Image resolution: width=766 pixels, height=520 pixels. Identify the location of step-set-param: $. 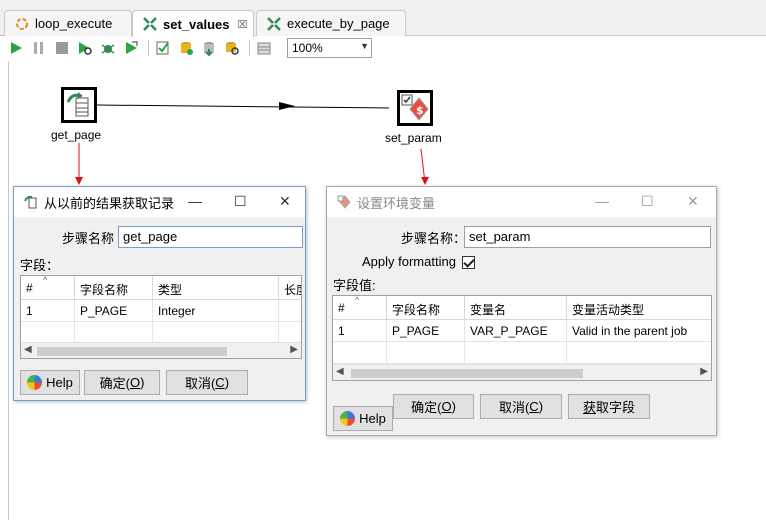
(415, 108).